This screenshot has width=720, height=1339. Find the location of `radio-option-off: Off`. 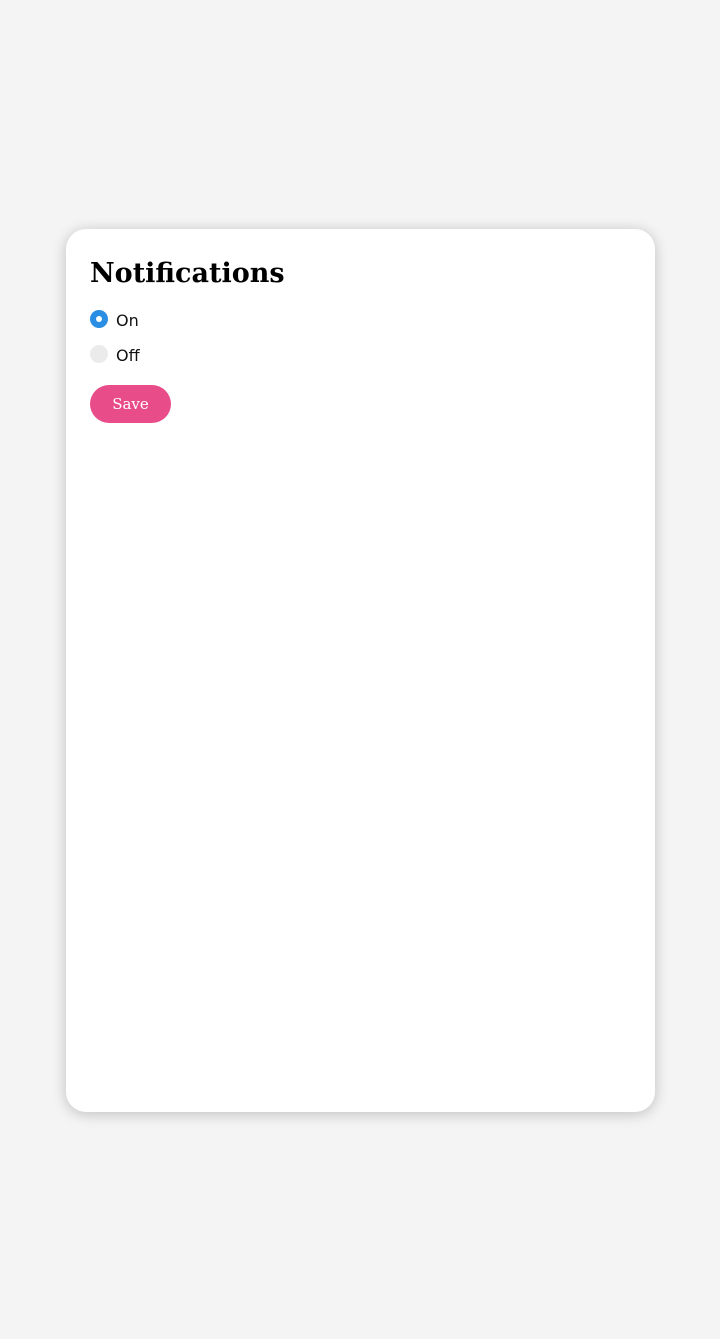

radio-option-off: Off is located at coordinates (115, 354).